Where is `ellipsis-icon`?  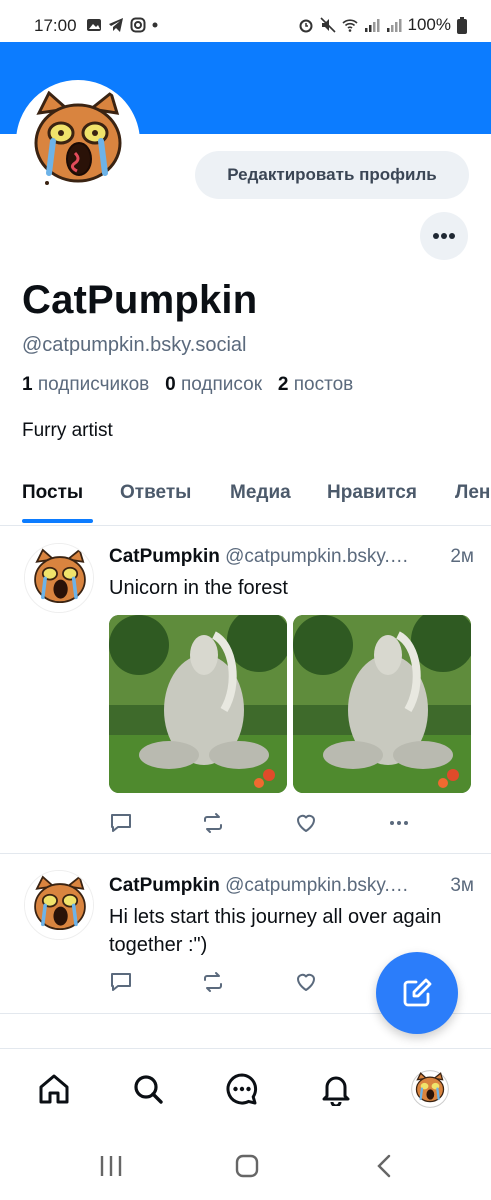
ellipsis-icon is located at coordinates (444, 236).